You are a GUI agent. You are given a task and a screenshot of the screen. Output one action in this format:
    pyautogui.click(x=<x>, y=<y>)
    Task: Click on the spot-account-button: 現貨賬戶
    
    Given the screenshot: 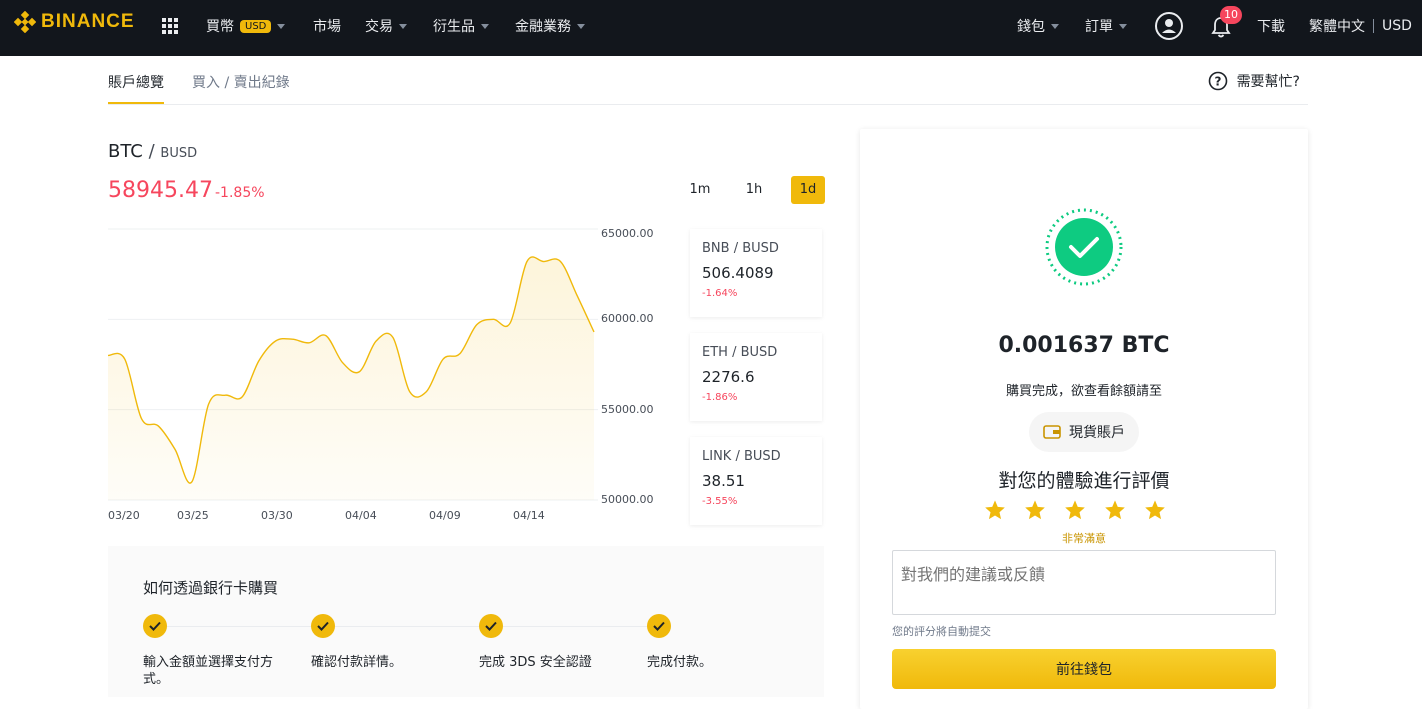 What is the action you would take?
    pyautogui.click(x=1084, y=432)
    